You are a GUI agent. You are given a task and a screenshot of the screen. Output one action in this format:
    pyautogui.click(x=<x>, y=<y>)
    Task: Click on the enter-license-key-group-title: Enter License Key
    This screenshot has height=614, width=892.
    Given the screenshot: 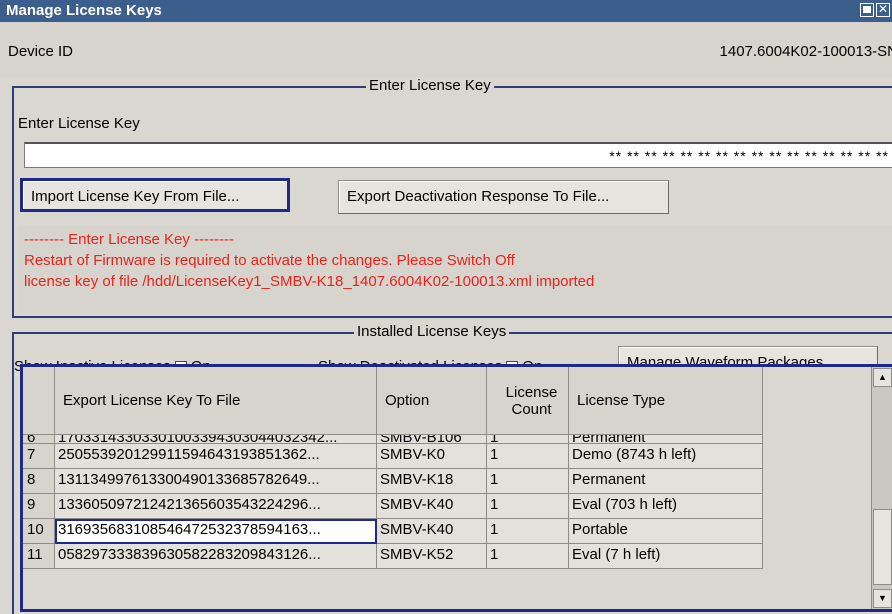 What is the action you would take?
    pyautogui.click(x=430, y=85)
    